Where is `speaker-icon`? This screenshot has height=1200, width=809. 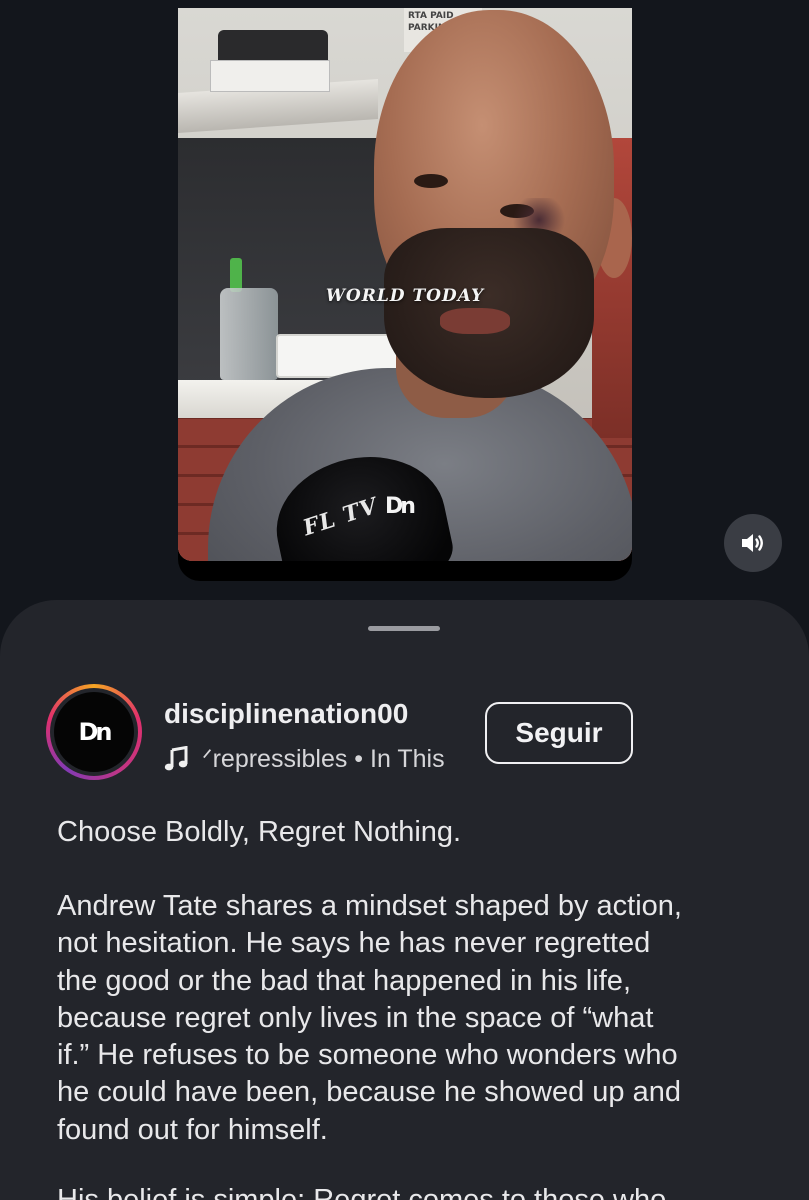
speaker-icon is located at coordinates (752, 543).